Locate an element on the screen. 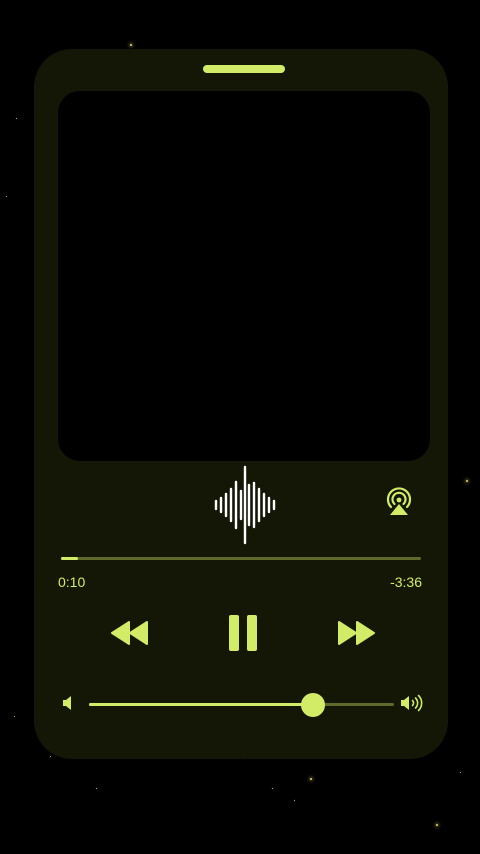  pause-icon is located at coordinates (243, 633).